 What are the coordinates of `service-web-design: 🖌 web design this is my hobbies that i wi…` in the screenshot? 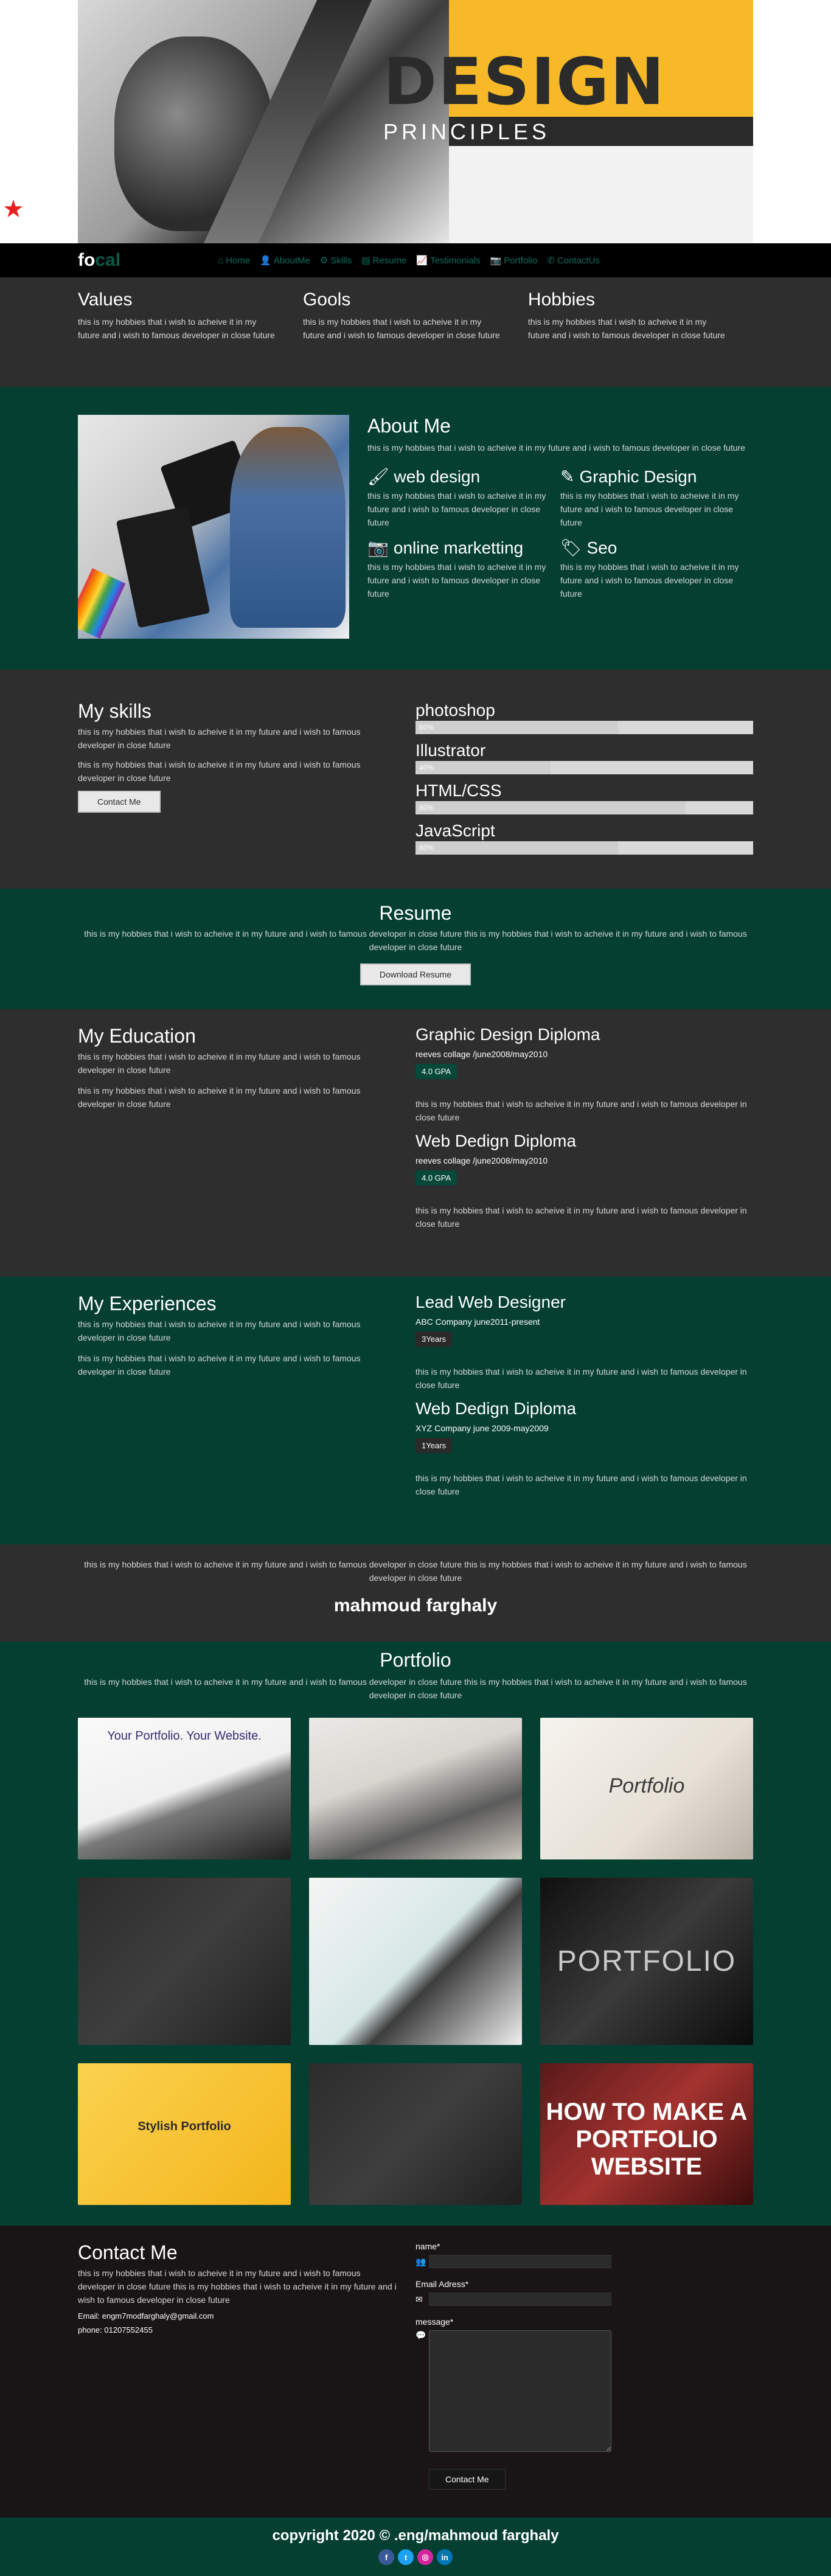 It's located at (463, 498).